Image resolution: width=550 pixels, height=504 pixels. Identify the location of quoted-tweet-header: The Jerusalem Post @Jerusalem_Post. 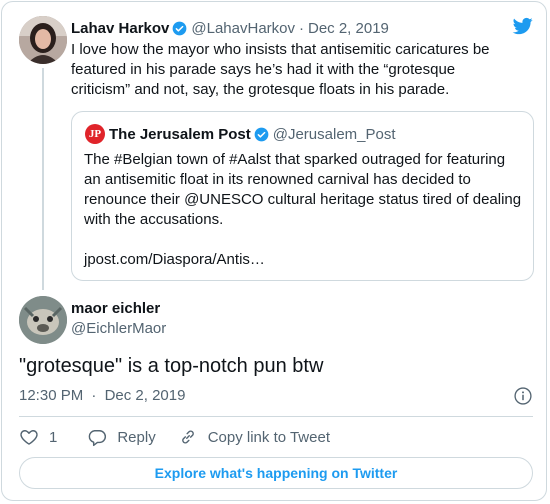
(252, 134).